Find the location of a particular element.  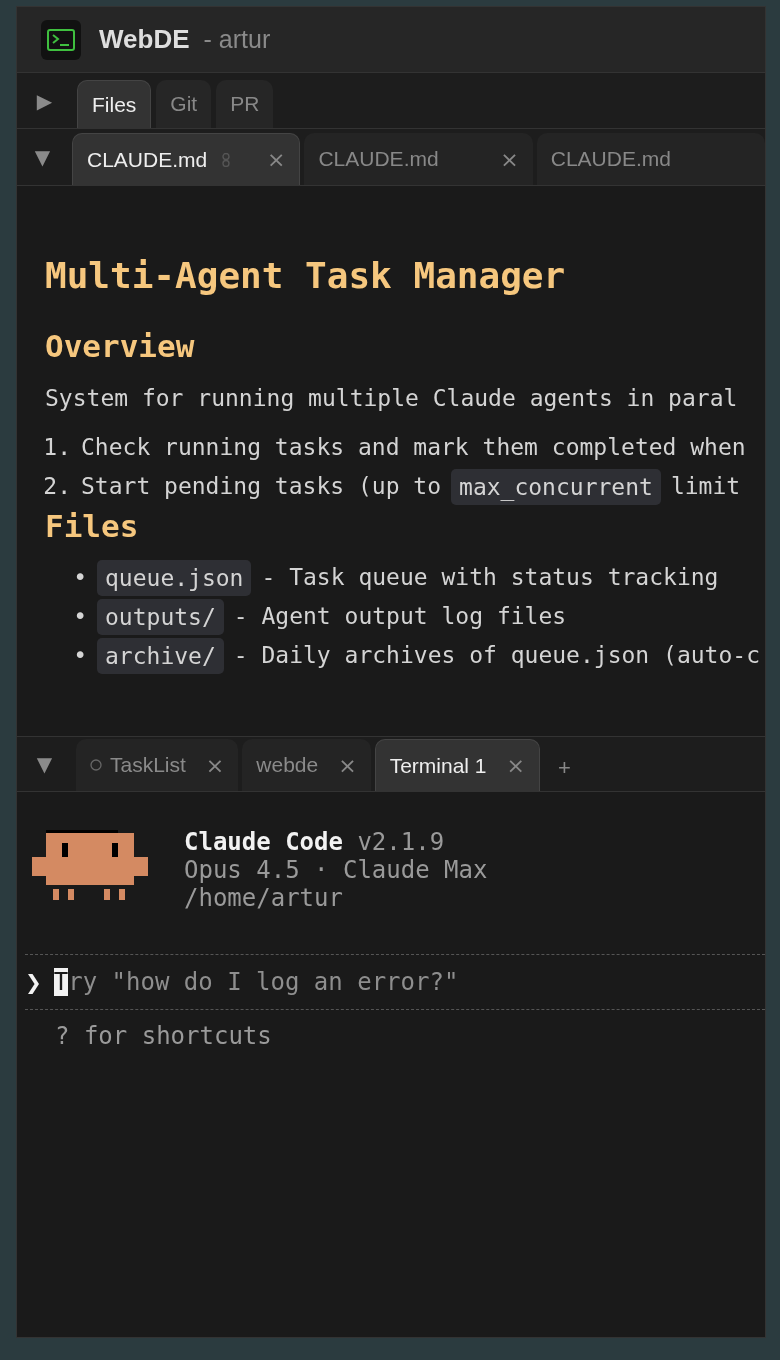

body-text: System for running multiple Claude agents in paral is located at coordinates (391, 398).